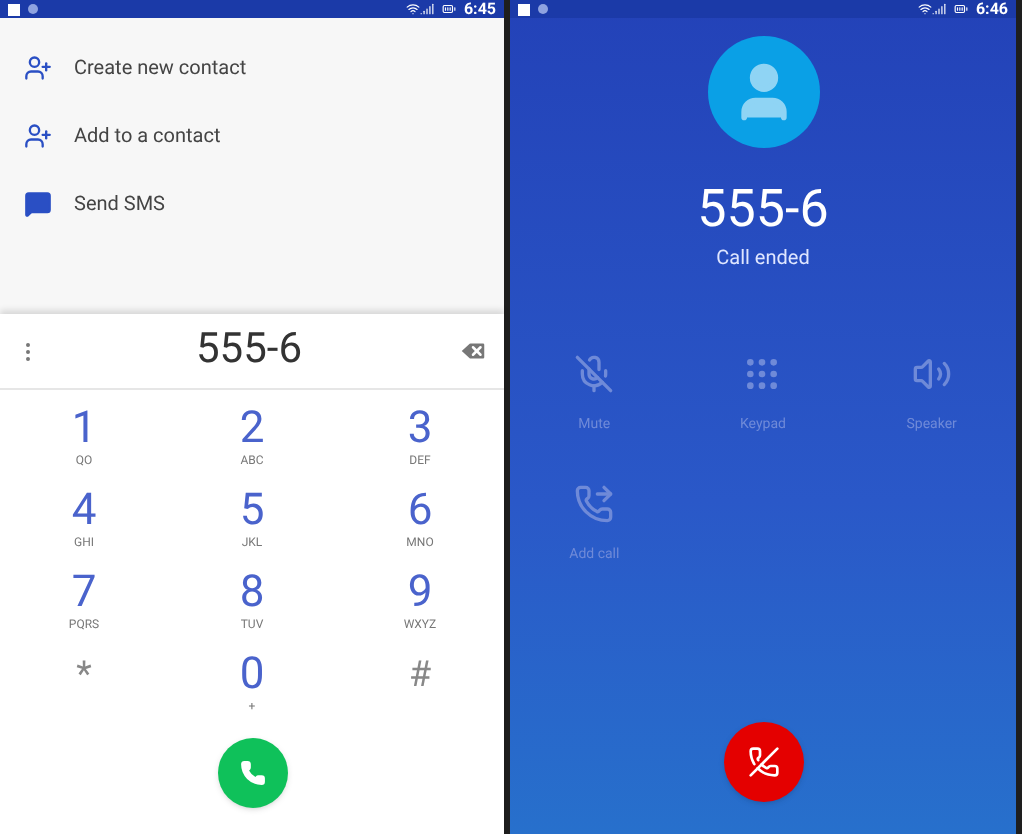 The height and width of the screenshot is (834, 1022). I want to click on speaker-icon, so click(931, 374).